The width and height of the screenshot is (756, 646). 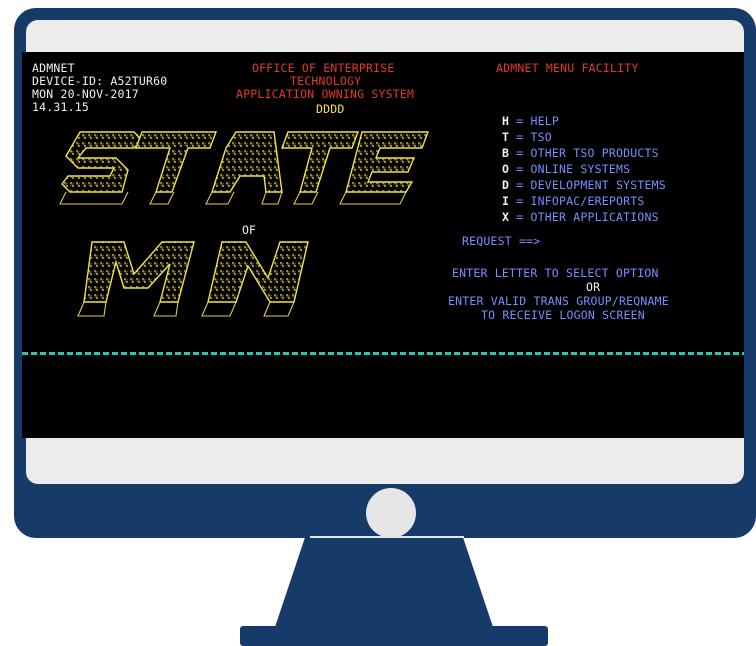 What do you see at coordinates (584, 199) in the screenshot?
I see `menu-item-infopac-ereports: I = INFOPAC/EREPORTS` at bounding box center [584, 199].